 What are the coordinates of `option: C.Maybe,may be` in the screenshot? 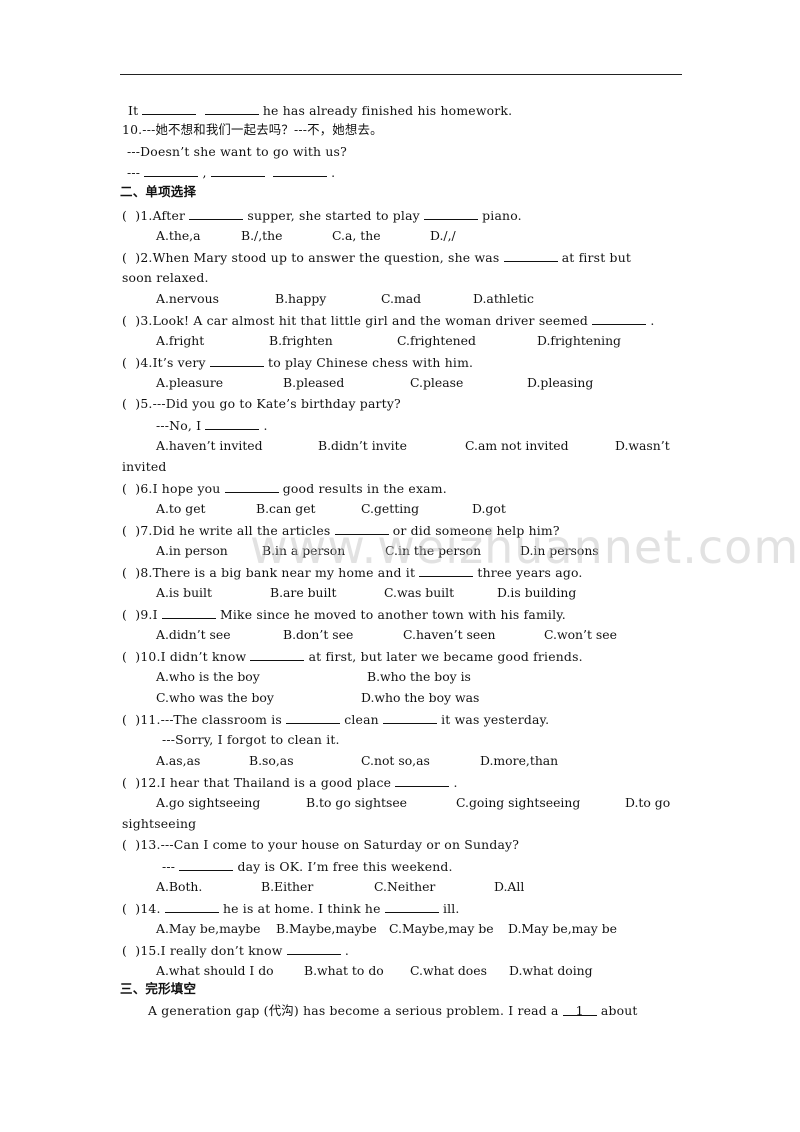 It's located at (441, 929).